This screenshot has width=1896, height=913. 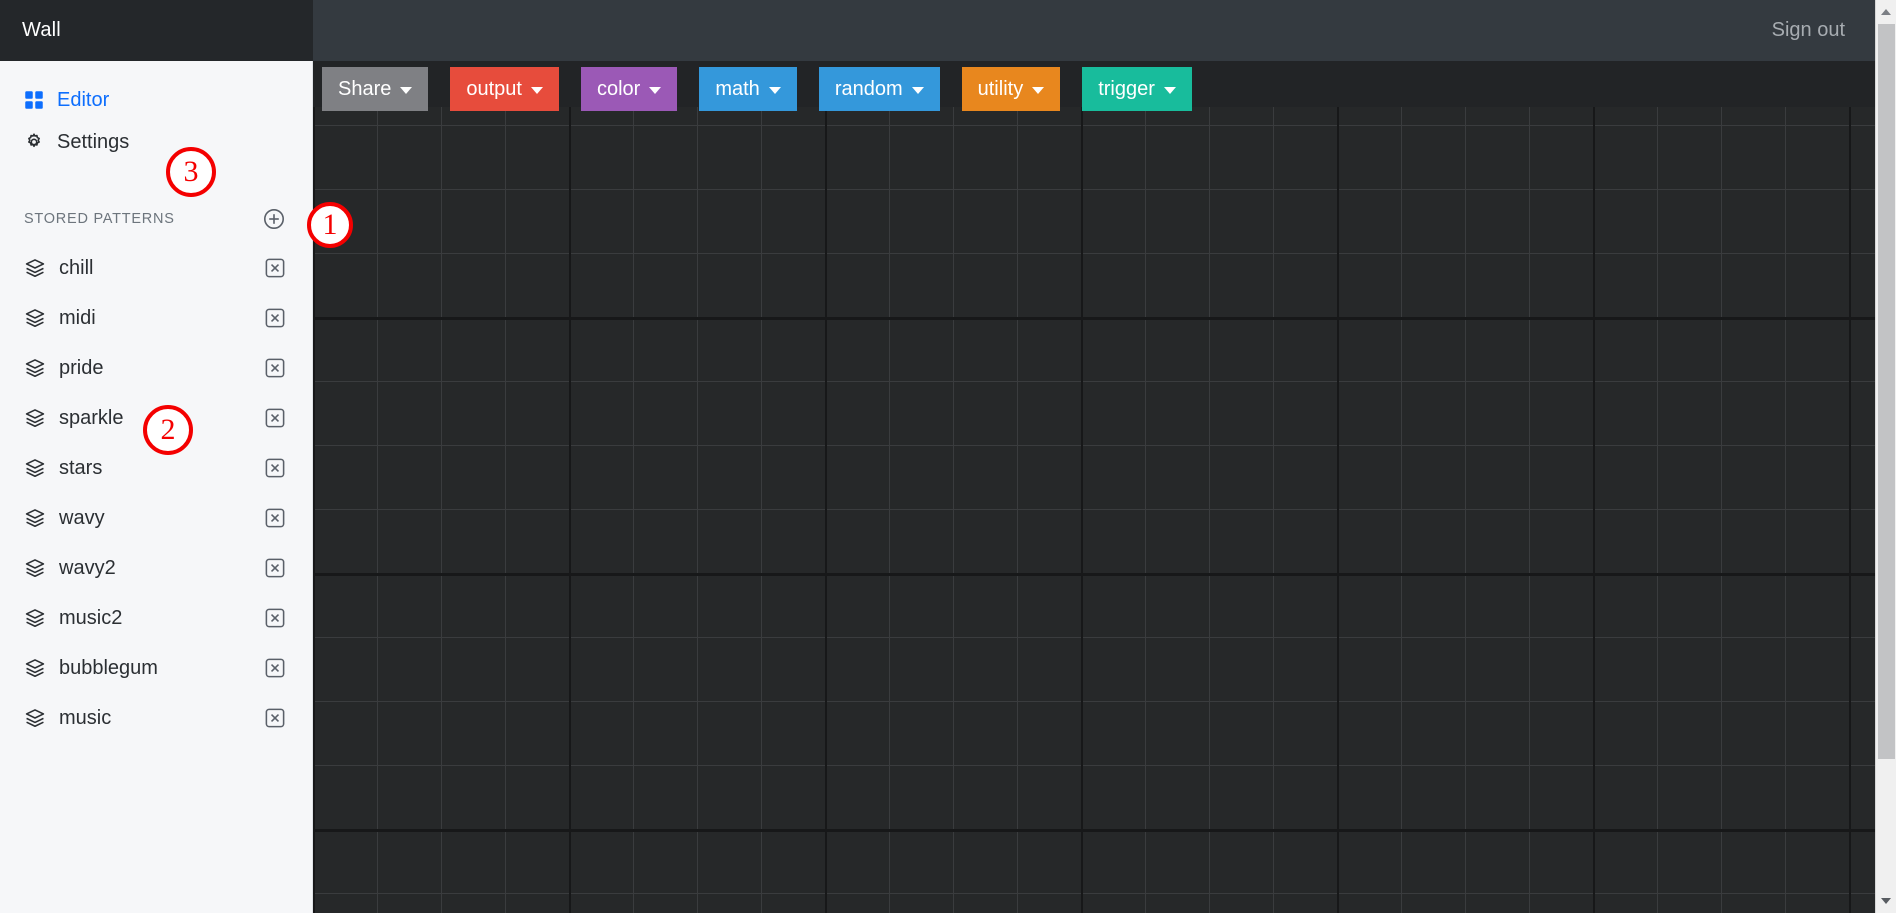 What do you see at coordinates (81, 467) in the screenshot?
I see `pattern-name: stars` at bounding box center [81, 467].